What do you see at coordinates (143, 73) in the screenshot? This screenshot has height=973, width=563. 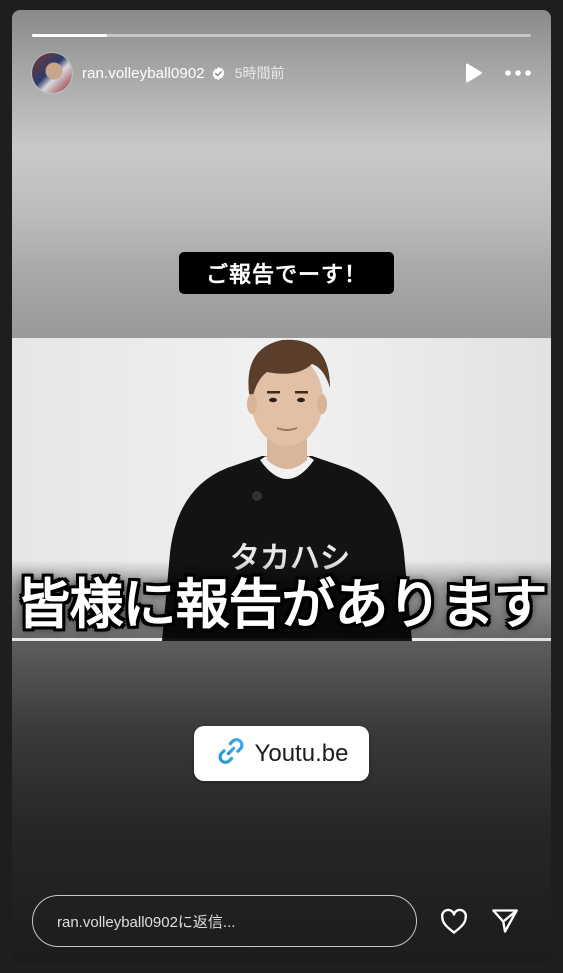 I see `username: ran.volleyball0902` at bounding box center [143, 73].